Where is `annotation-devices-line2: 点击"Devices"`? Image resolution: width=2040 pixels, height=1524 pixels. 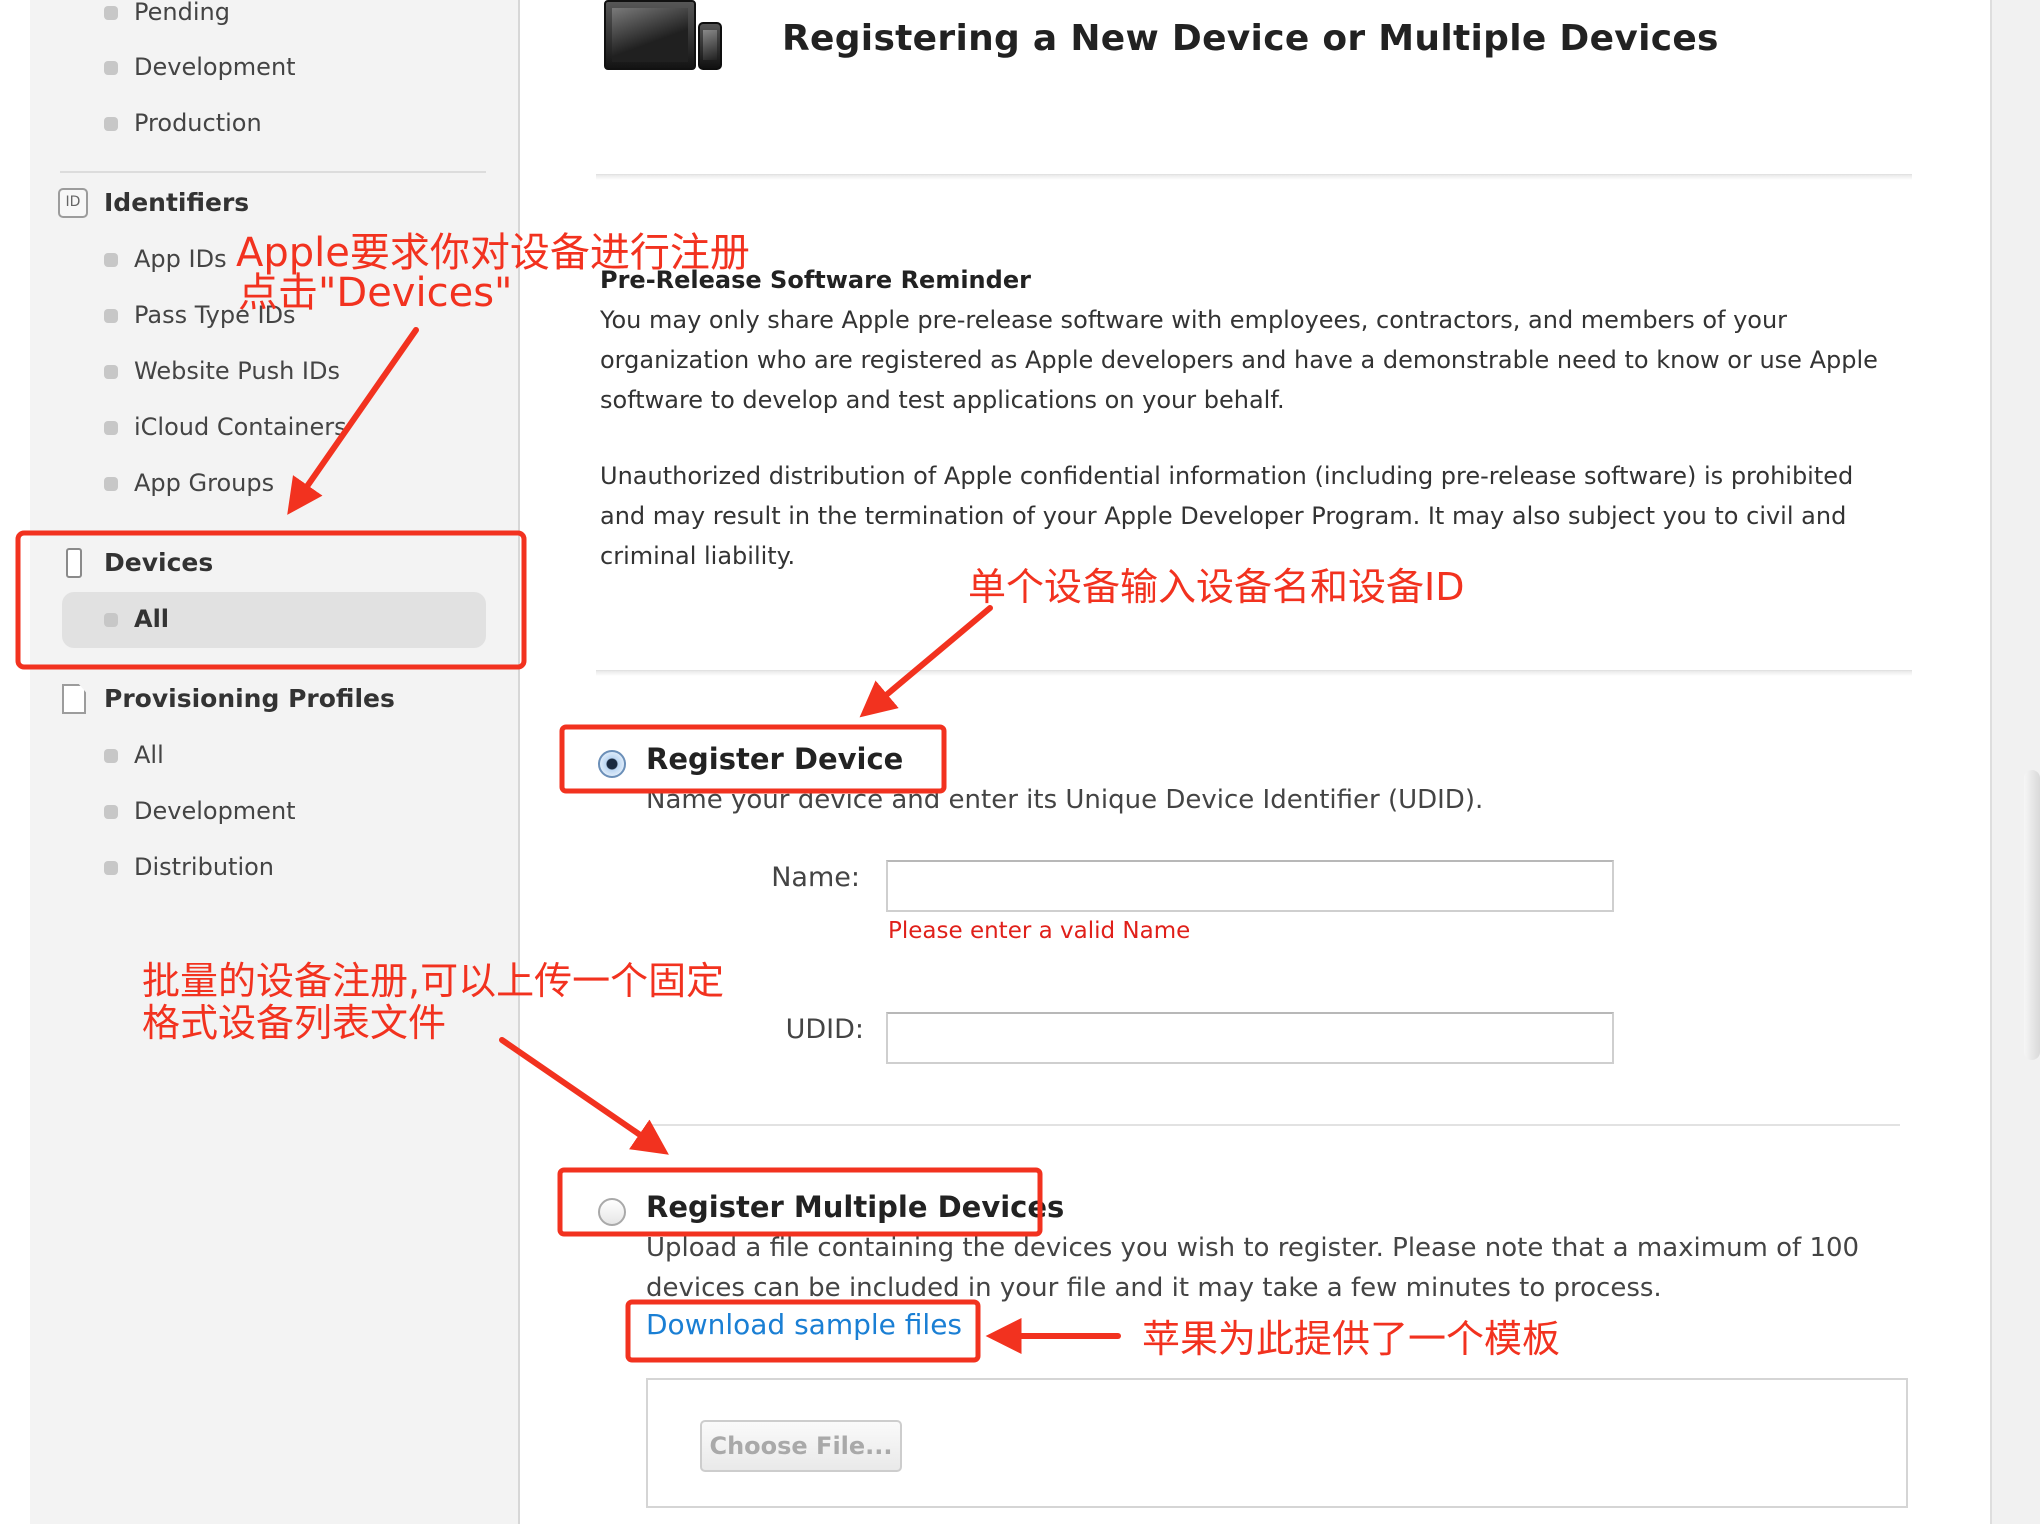 annotation-devices-line2: 点击"Devices" is located at coordinates (375, 293).